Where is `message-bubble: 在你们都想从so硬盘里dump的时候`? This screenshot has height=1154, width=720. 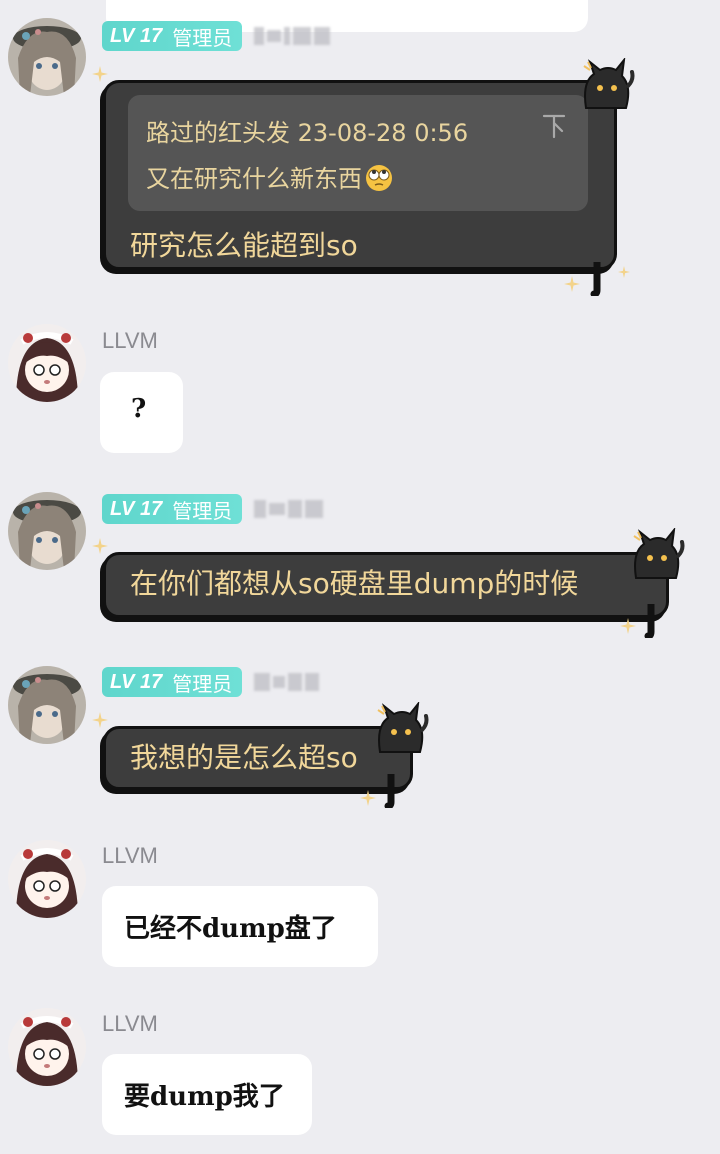
message-bubble: 在你们都想从so硬盘里dump的时候 is located at coordinates (386, 585).